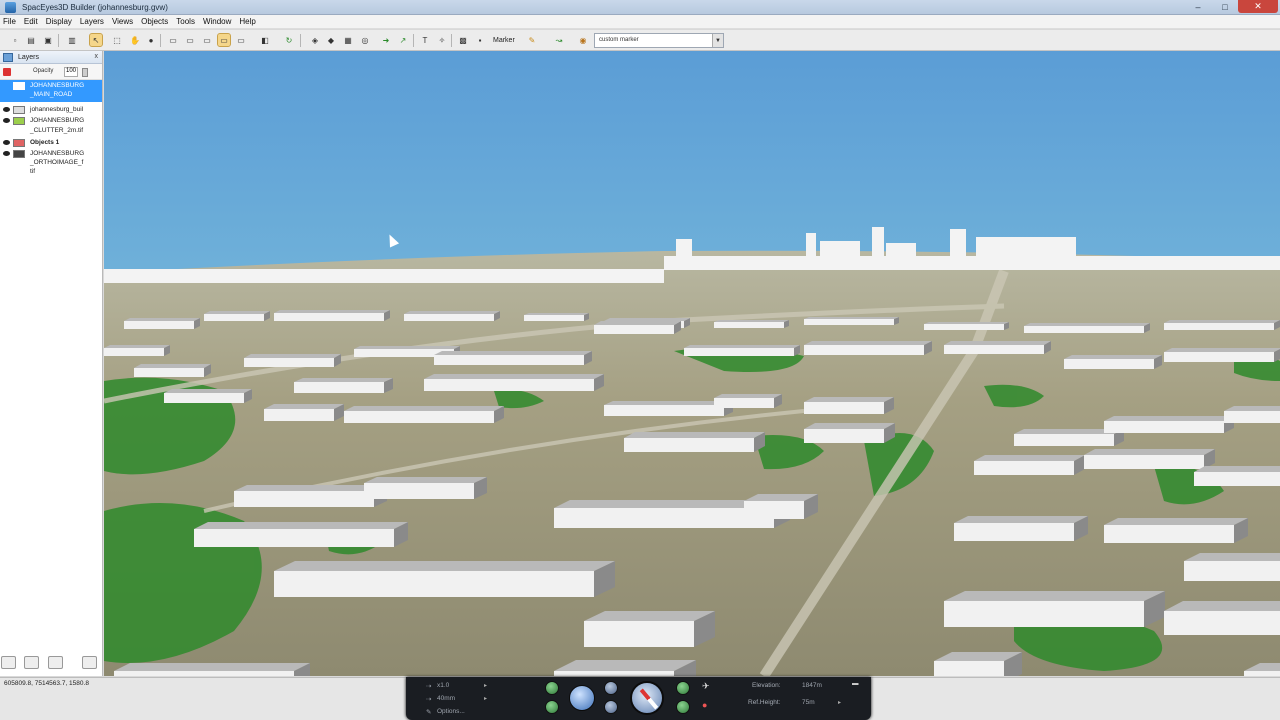 The image size is (1280, 720). Describe the element at coordinates (59, 21) in the screenshot. I see `menu-display: Display` at that location.